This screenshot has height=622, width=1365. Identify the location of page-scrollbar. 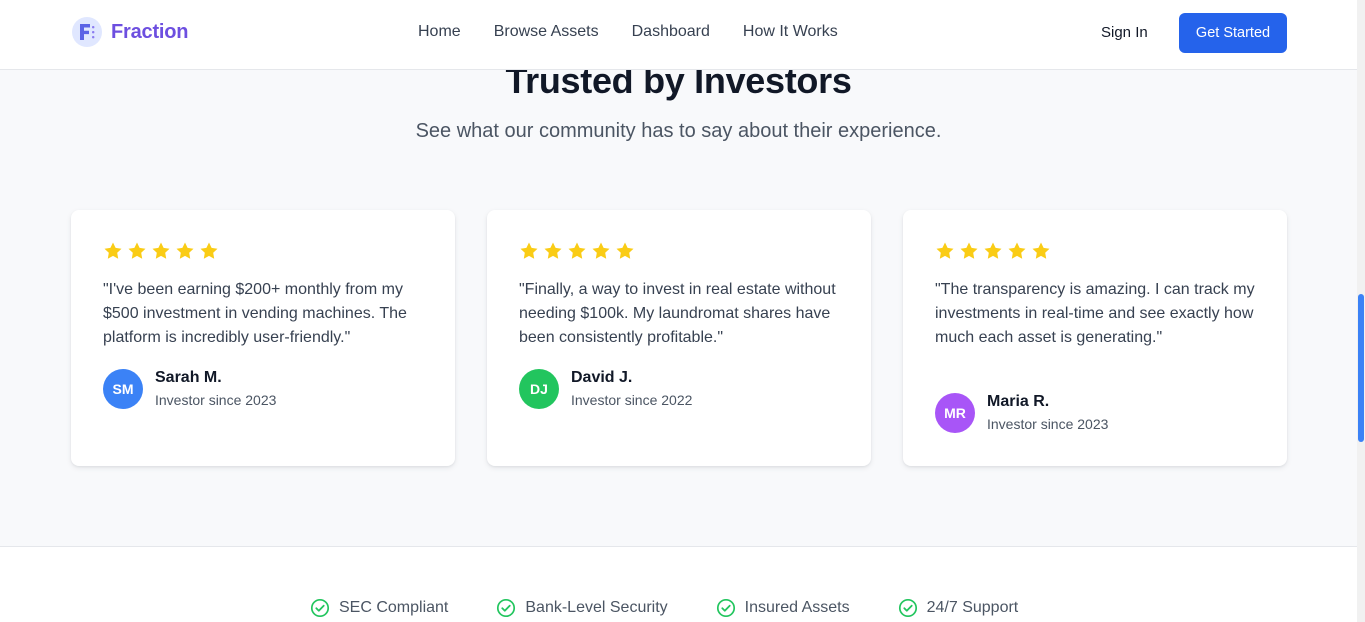
(1361, 311).